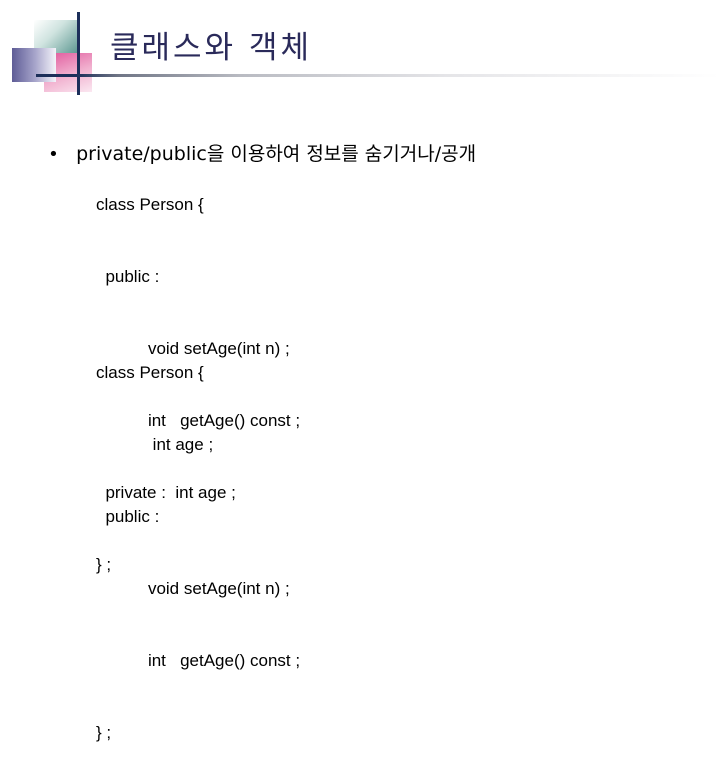 The image size is (720, 769). Describe the element at coordinates (211, 48) in the screenshot. I see `slide-title: 클래스와 객체` at that location.